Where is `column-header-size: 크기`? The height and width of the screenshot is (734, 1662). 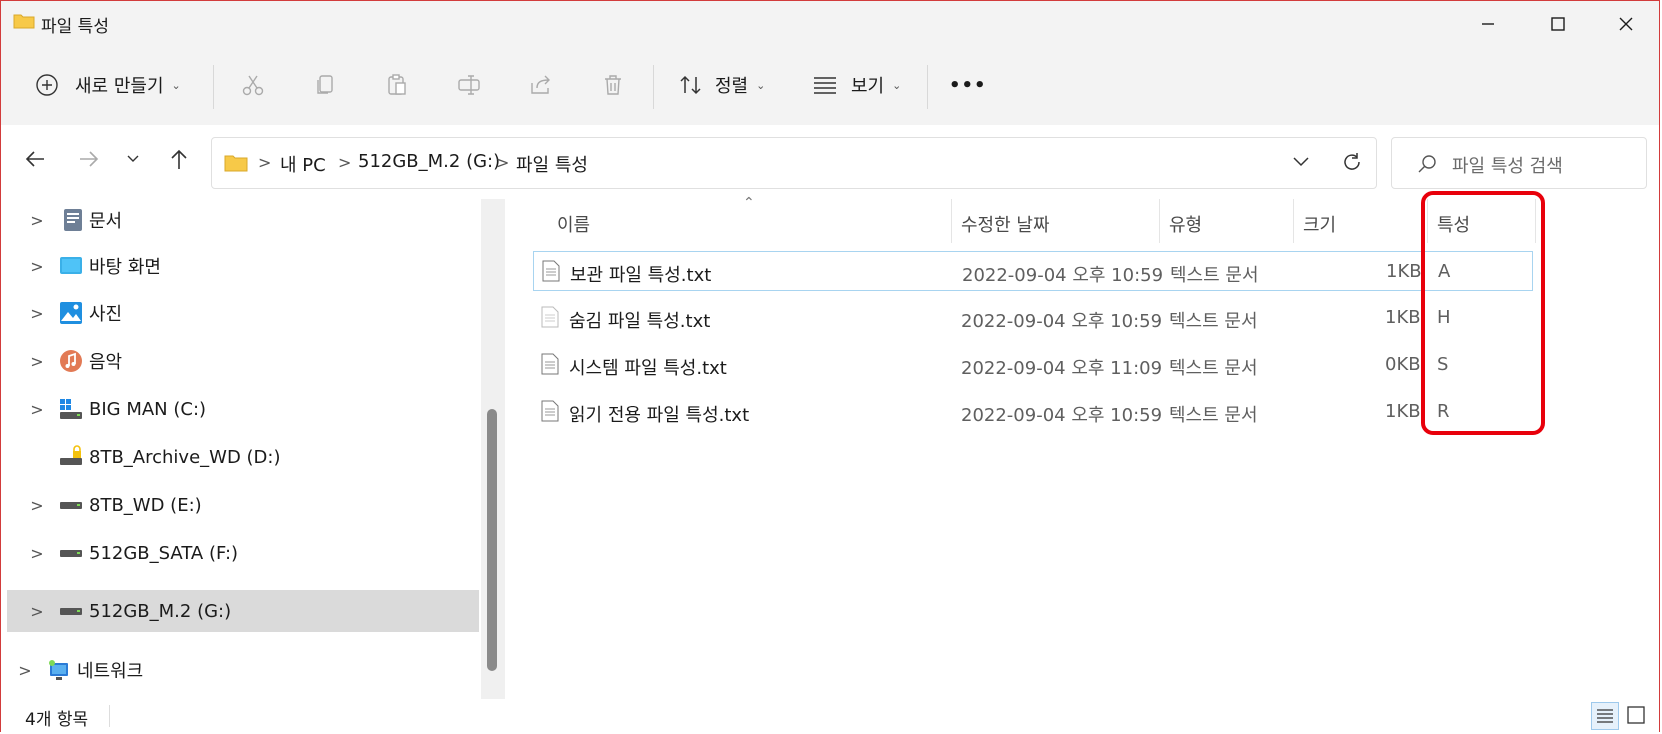
column-header-size: 크기 is located at coordinates (1319, 224).